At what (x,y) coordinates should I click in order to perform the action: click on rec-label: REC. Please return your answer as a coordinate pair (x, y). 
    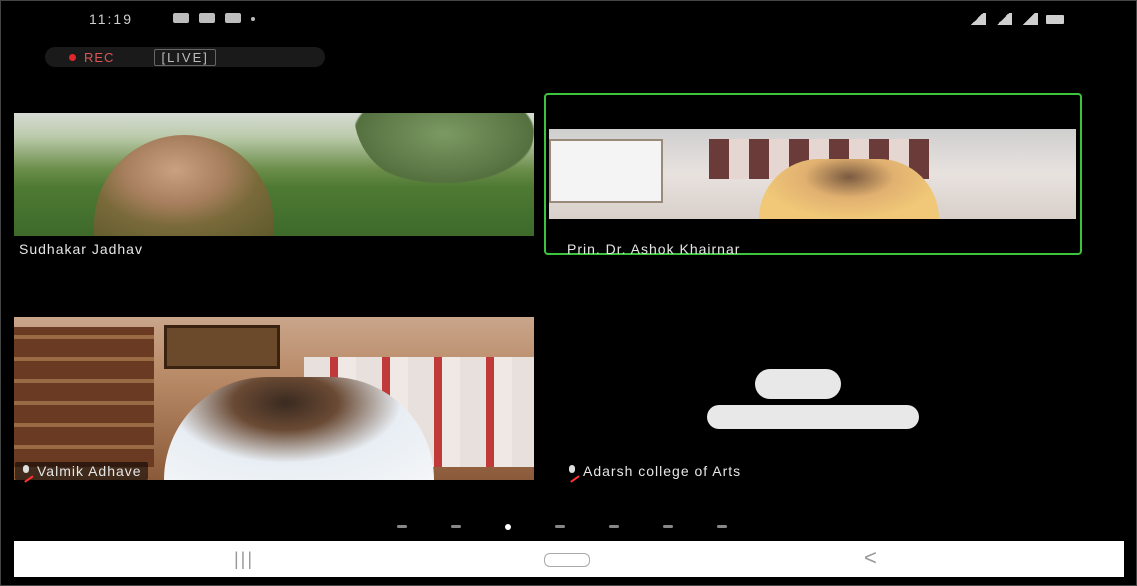
    Looking at the image, I should click on (99, 57).